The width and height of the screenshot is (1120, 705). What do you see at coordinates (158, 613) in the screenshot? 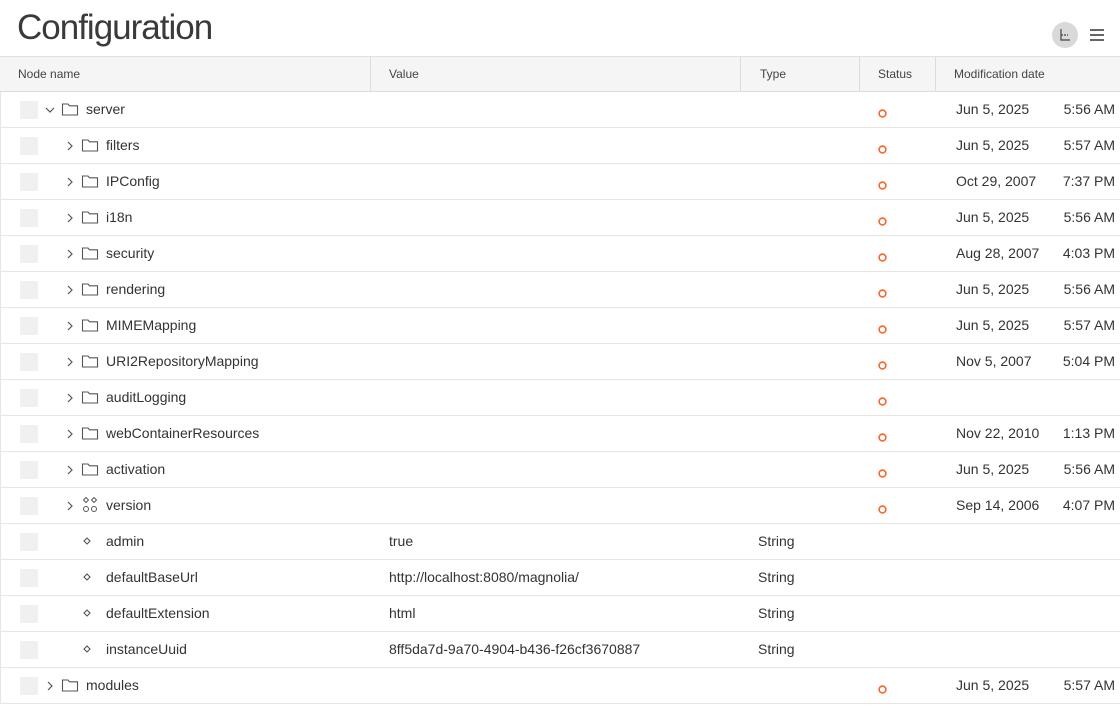
I see `node-name: defaultExtension` at bounding box center [158, 613].